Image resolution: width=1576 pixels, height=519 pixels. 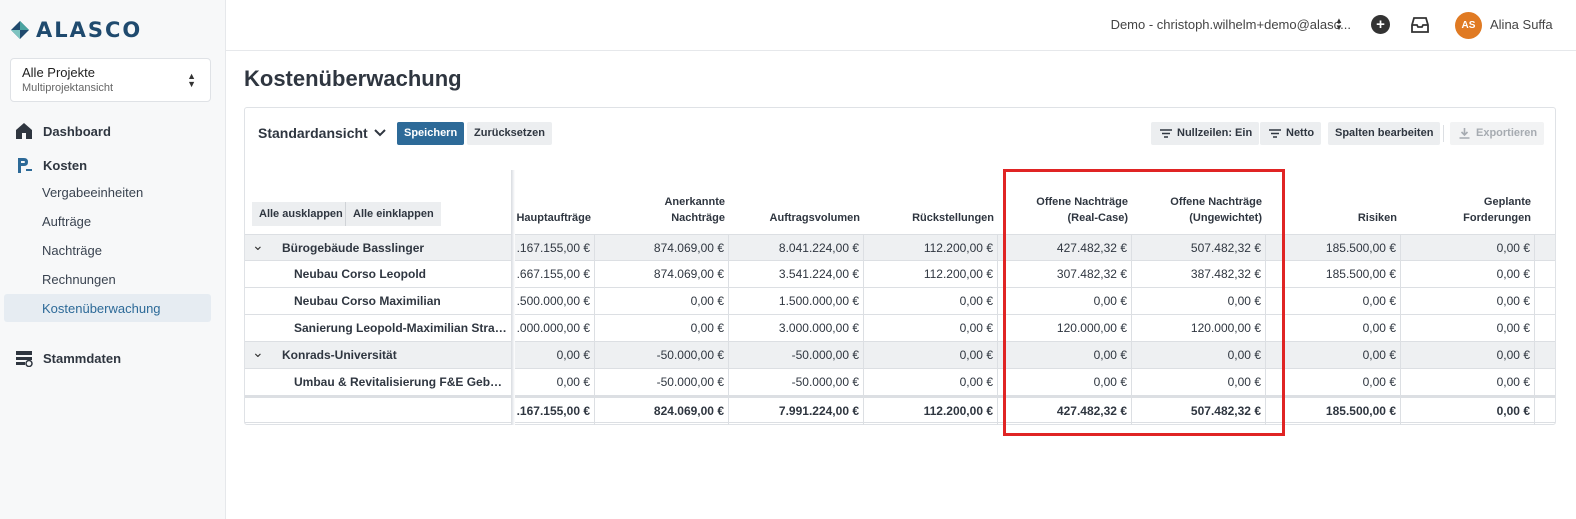 I want to click on nav-dashboard: Dashboard, so click(x=62, y=131).